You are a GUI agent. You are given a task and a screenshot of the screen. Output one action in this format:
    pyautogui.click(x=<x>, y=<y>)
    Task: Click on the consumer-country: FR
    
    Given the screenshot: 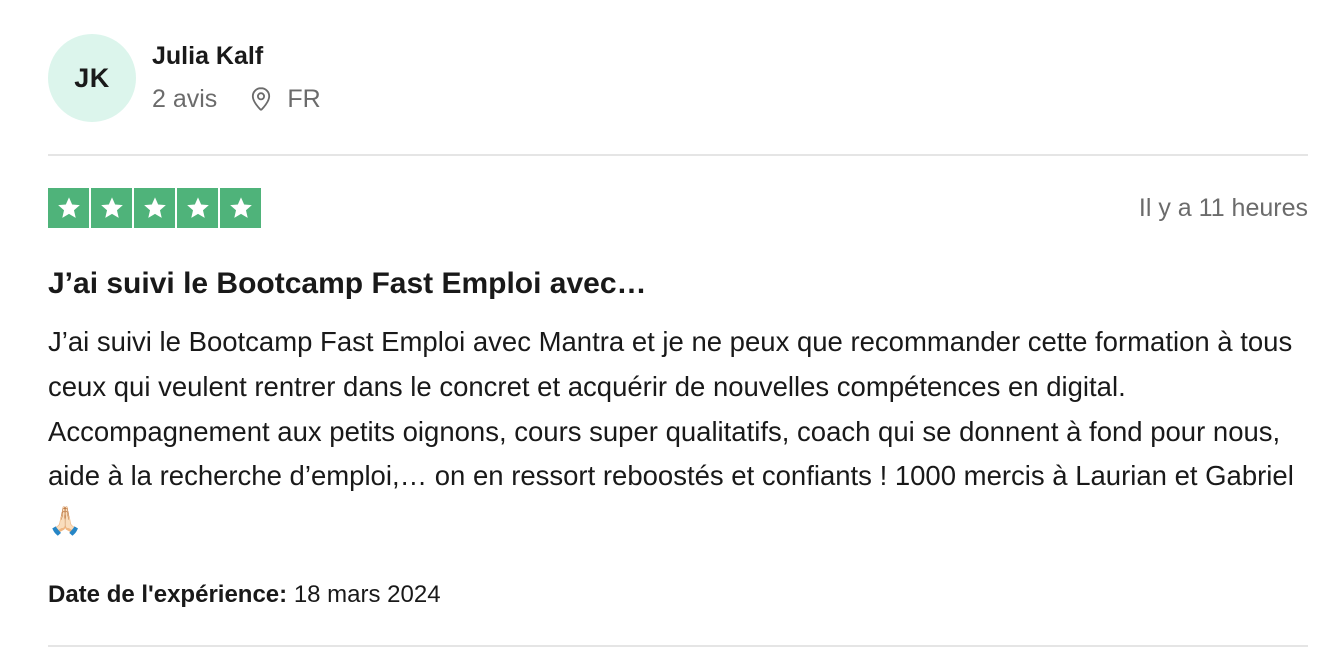 What is the action you would take?
    pyautogui.click(x=304, y=99)
    